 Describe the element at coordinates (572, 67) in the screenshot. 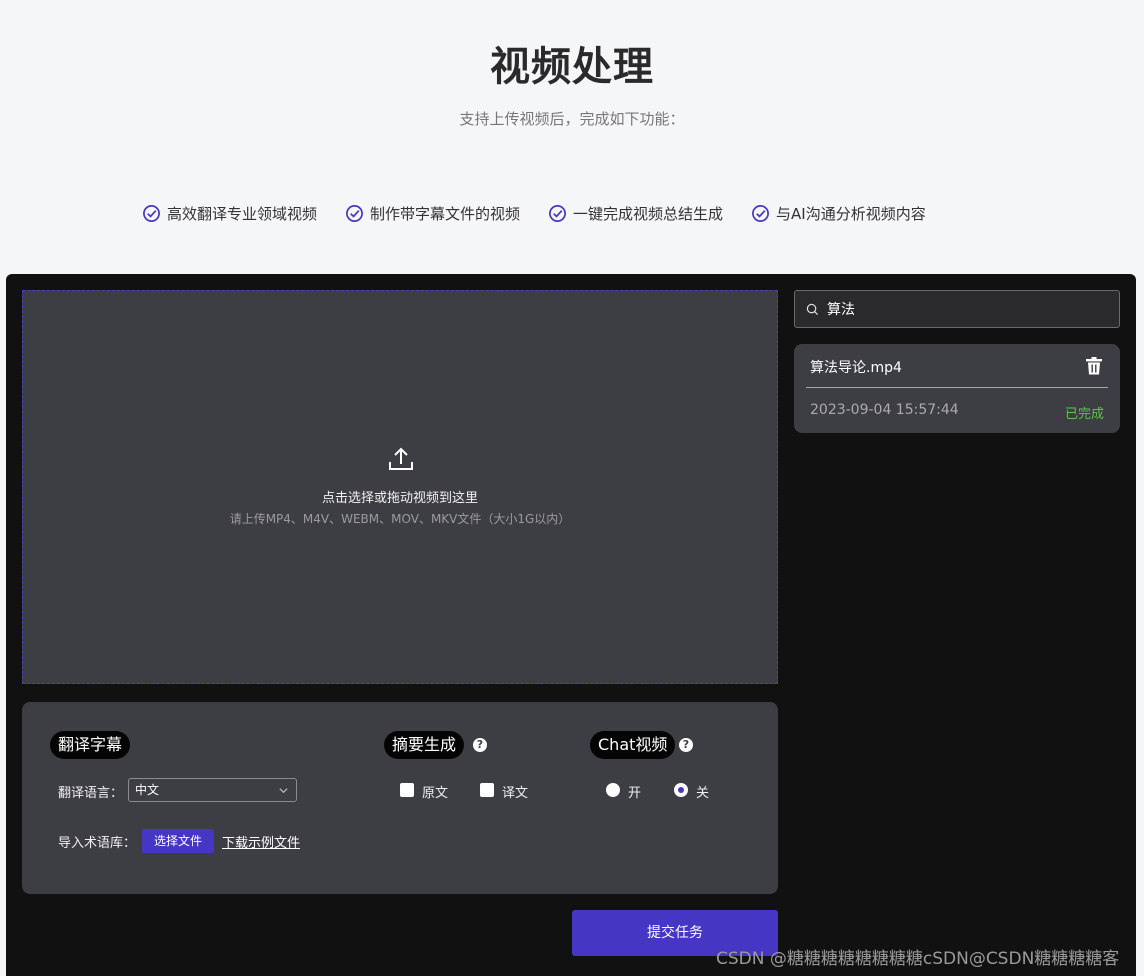

I see `page-title: 视频处理` at that location.